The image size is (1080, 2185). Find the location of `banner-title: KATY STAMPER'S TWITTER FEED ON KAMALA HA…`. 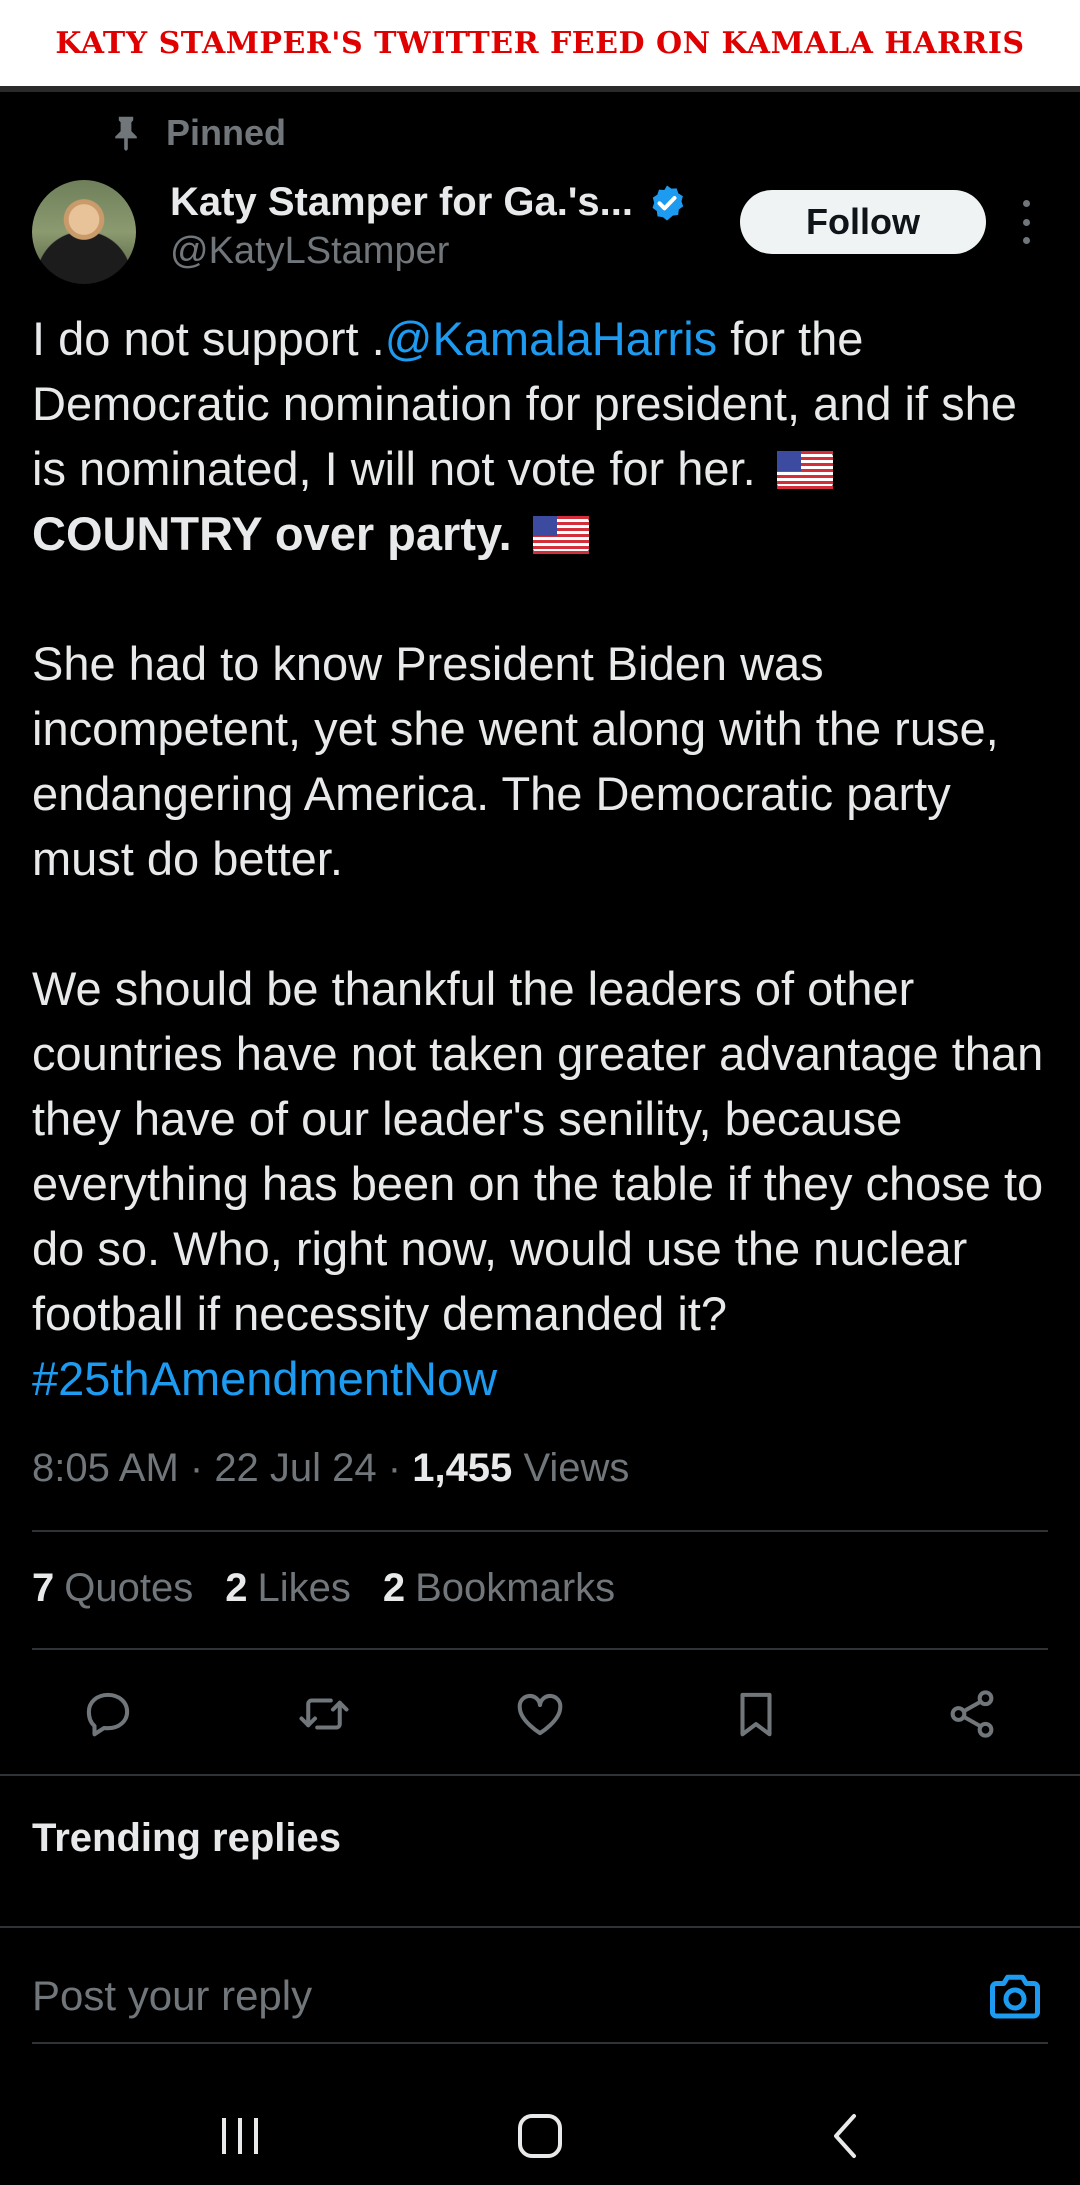

banner-title: KATY STAMPER'S TWITTER FEED ON KAMALA HA… is located at coordinates (540, 43).